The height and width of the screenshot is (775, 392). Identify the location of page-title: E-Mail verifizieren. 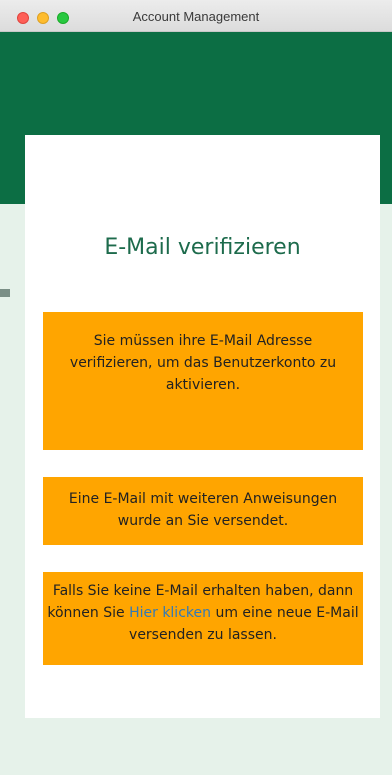
(202, 247).